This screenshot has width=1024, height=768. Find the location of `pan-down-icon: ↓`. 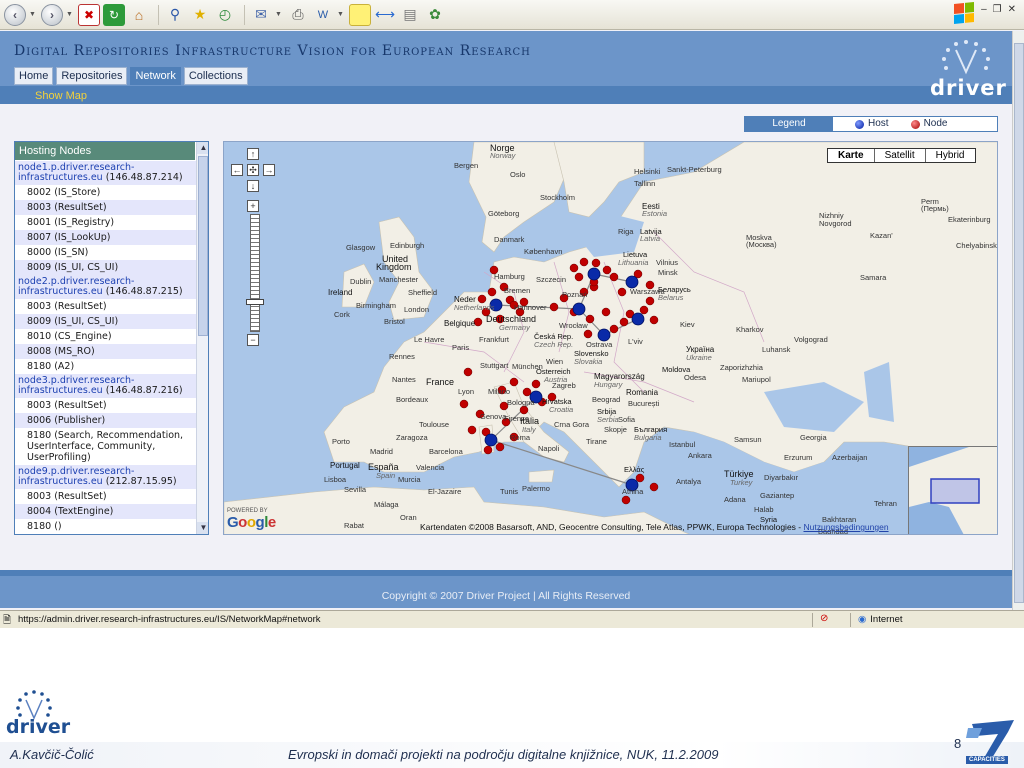

pan-down-icon: ↓ is located at coordinates (253, 186).